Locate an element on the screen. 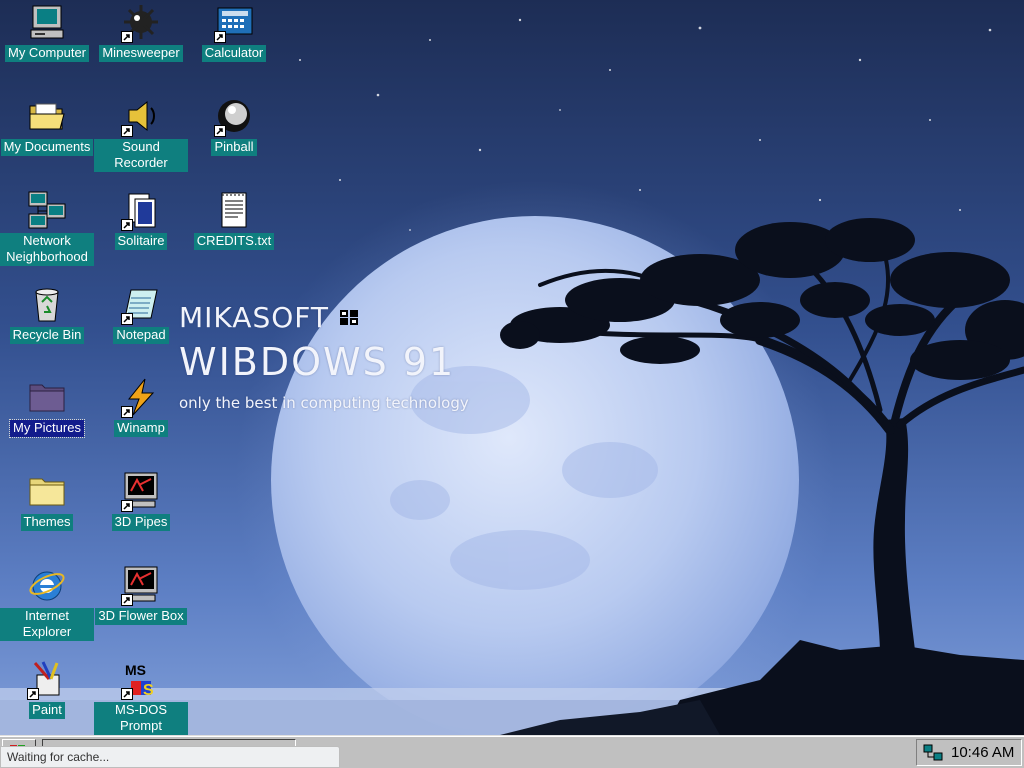 This screenshot has height=768, width=1024. desktop-icon-credits-txt: CREDITS.txt is located at coordinates (234, 219).